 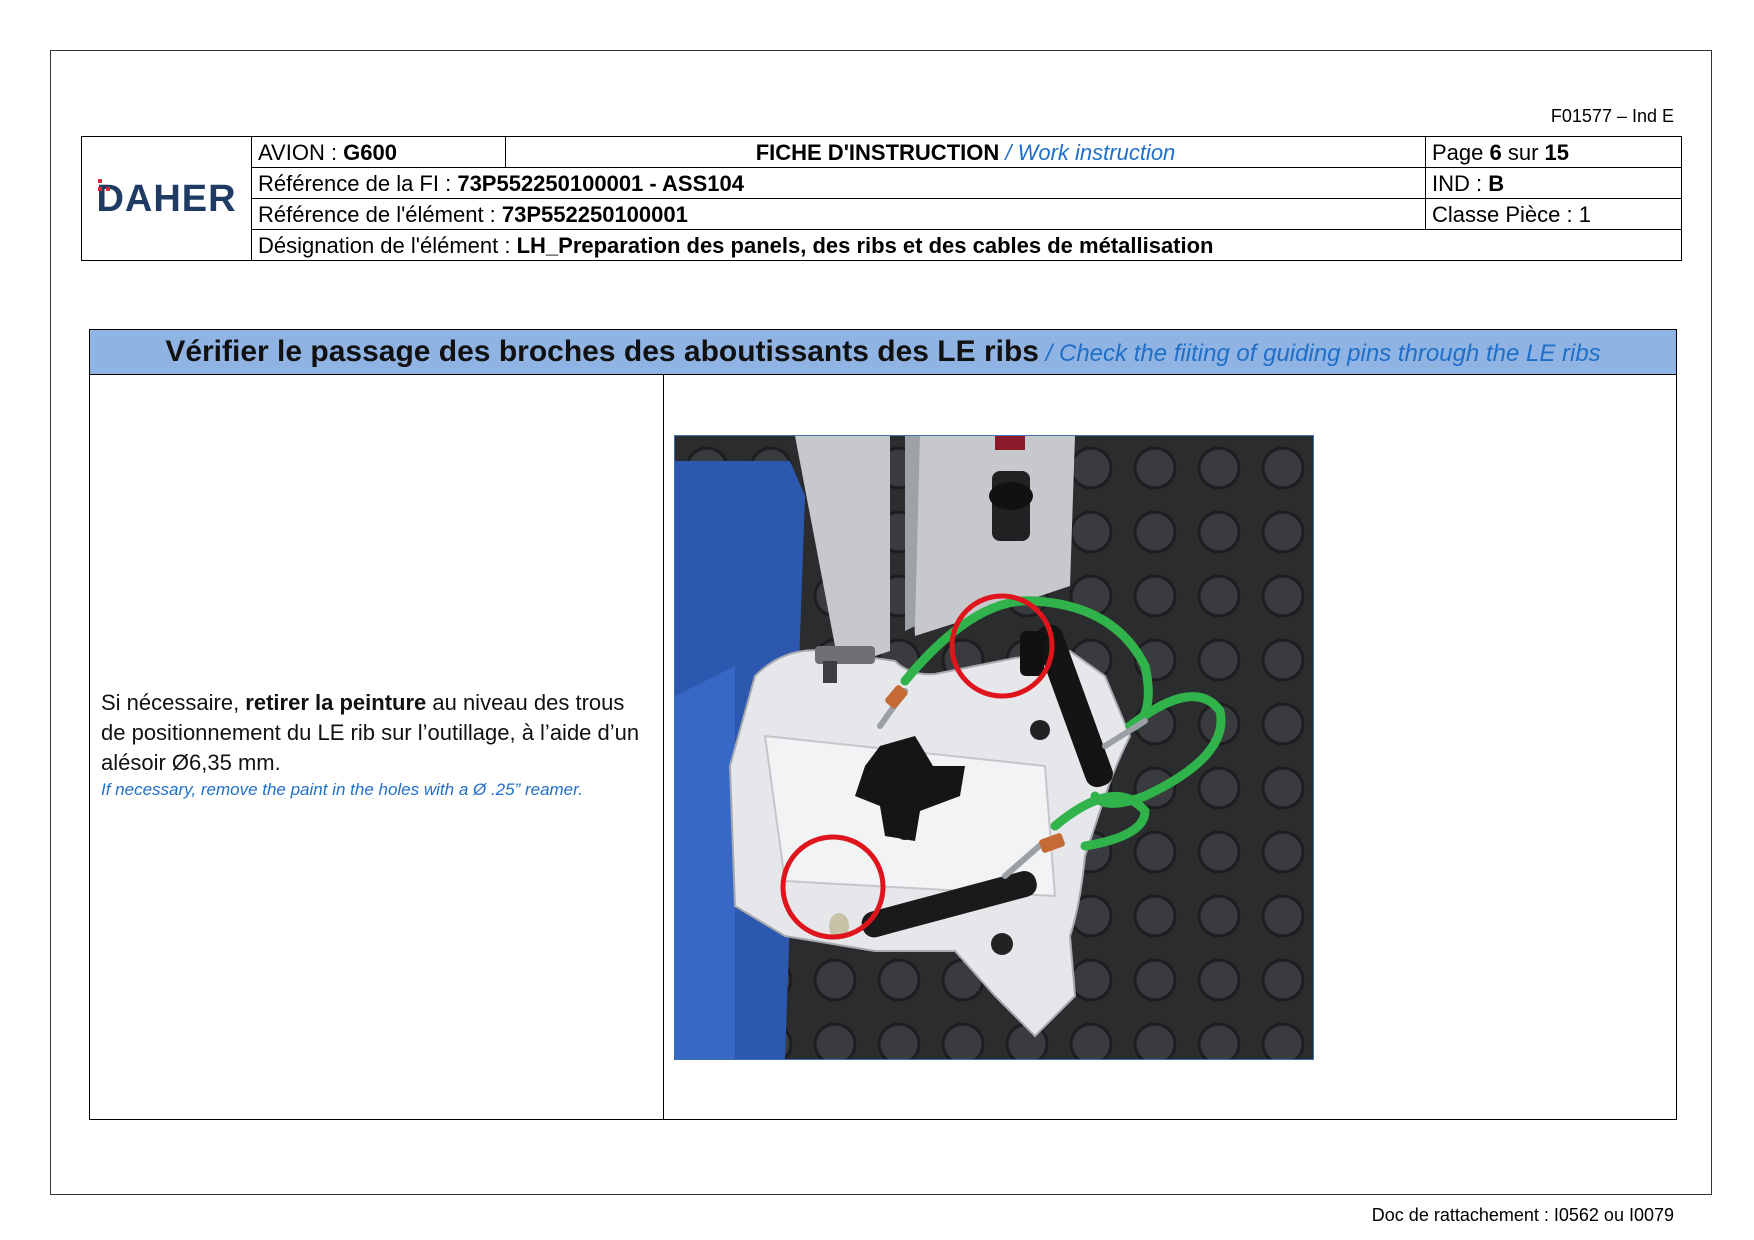 What do you see at coordinates (1523, 152) in the screenshot?
I see `page-sep: sur` at bounding box center [1523, 152].